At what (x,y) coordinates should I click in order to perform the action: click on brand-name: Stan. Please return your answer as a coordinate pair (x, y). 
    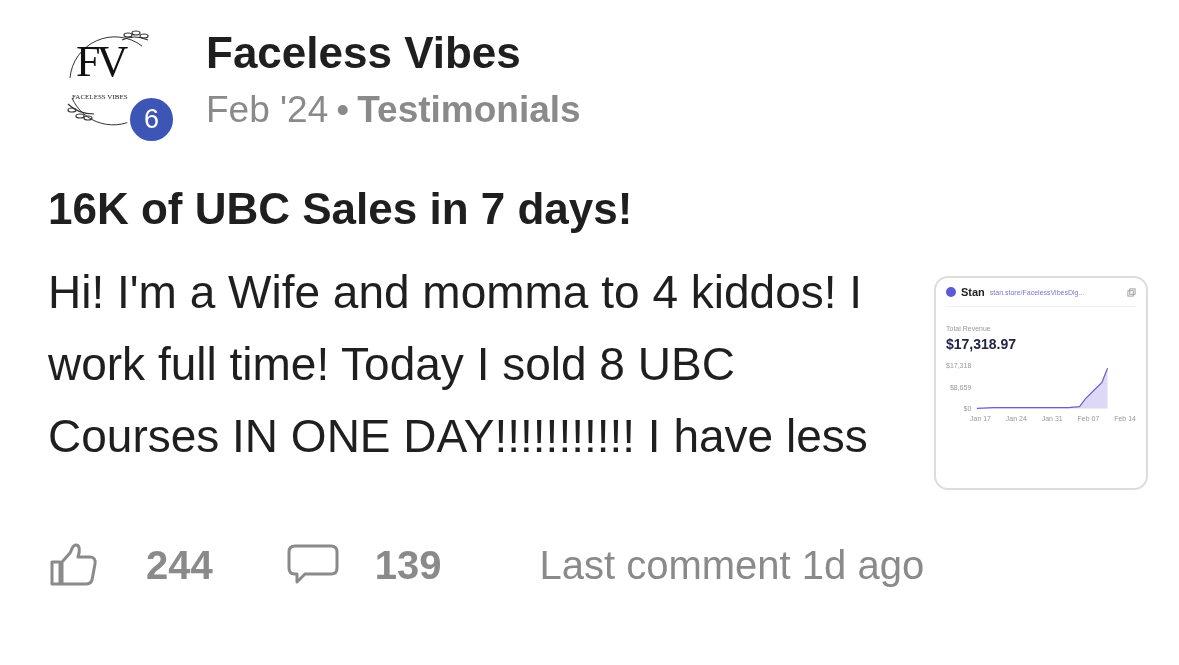
    Looking at the image, I should click on (973, 292).